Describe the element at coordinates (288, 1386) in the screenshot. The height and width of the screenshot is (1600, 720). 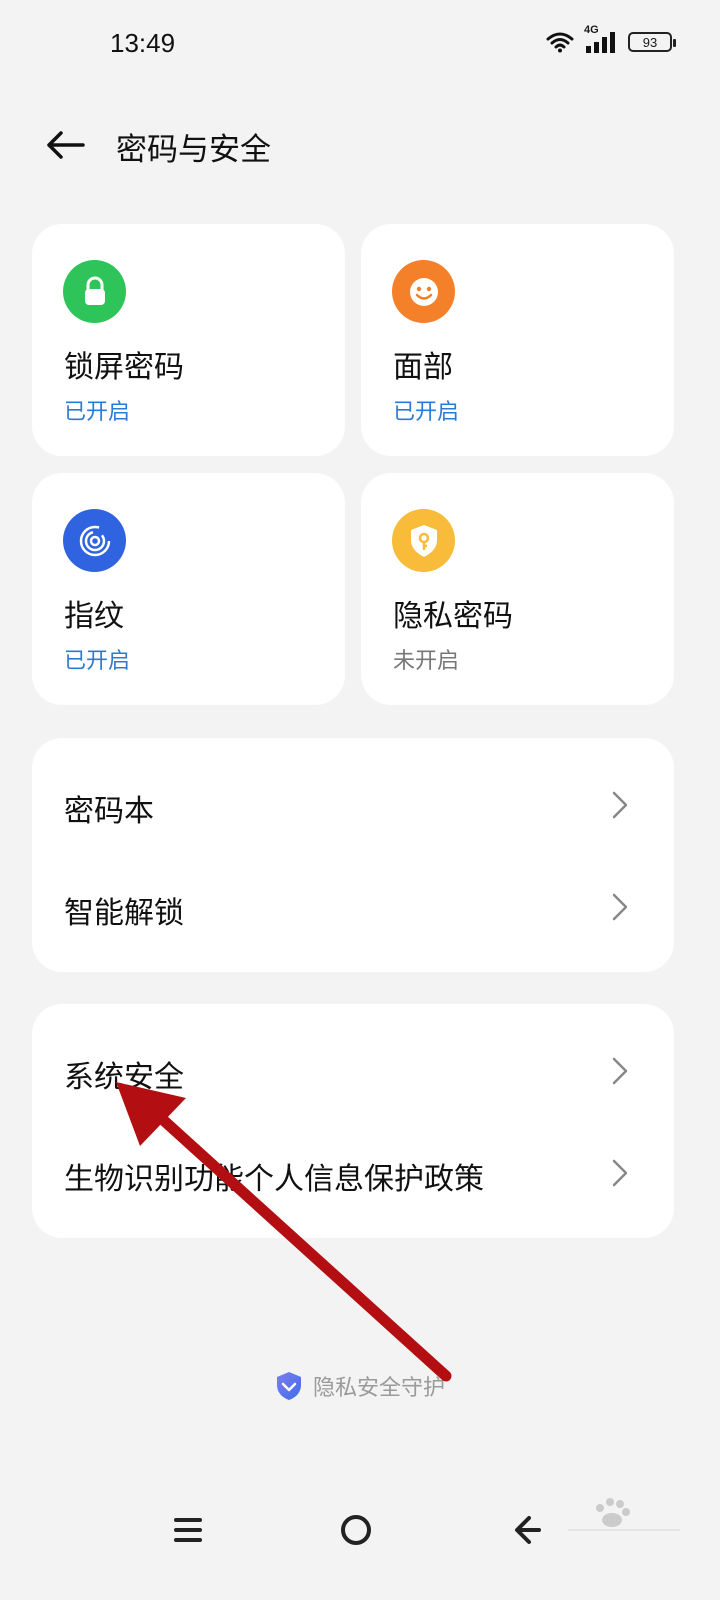
I see `privacy-shield-icon` at that location.